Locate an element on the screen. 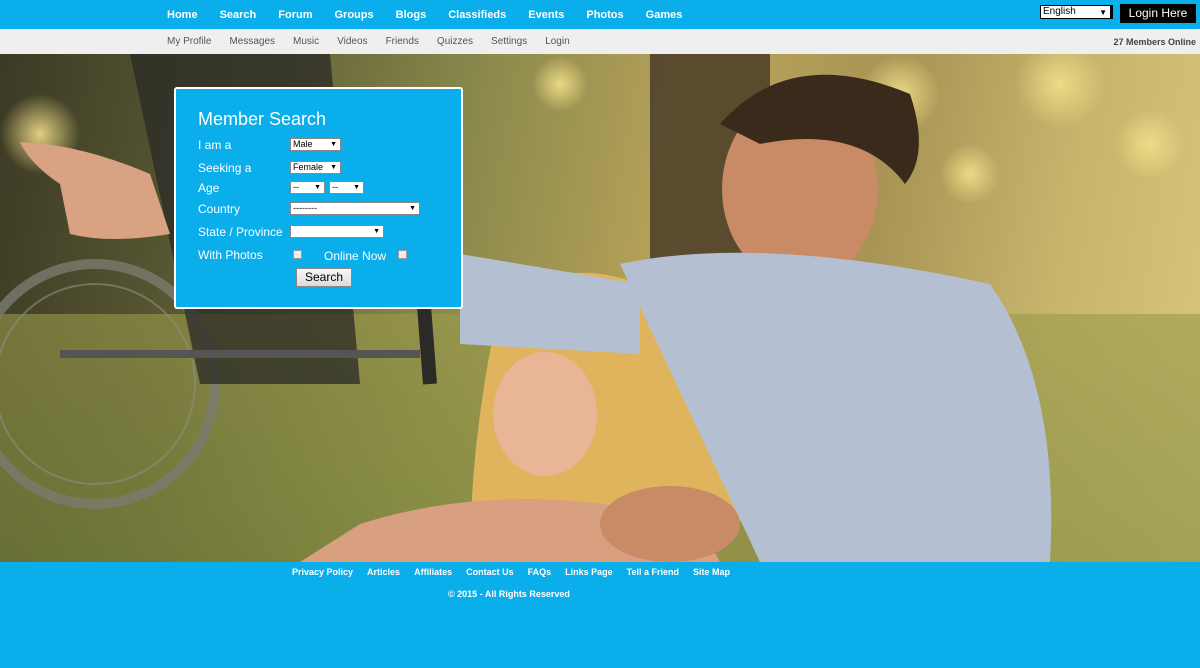 The image size is (1200, 668). country-select: -------- ▼ is located at coordinates (355, 208).